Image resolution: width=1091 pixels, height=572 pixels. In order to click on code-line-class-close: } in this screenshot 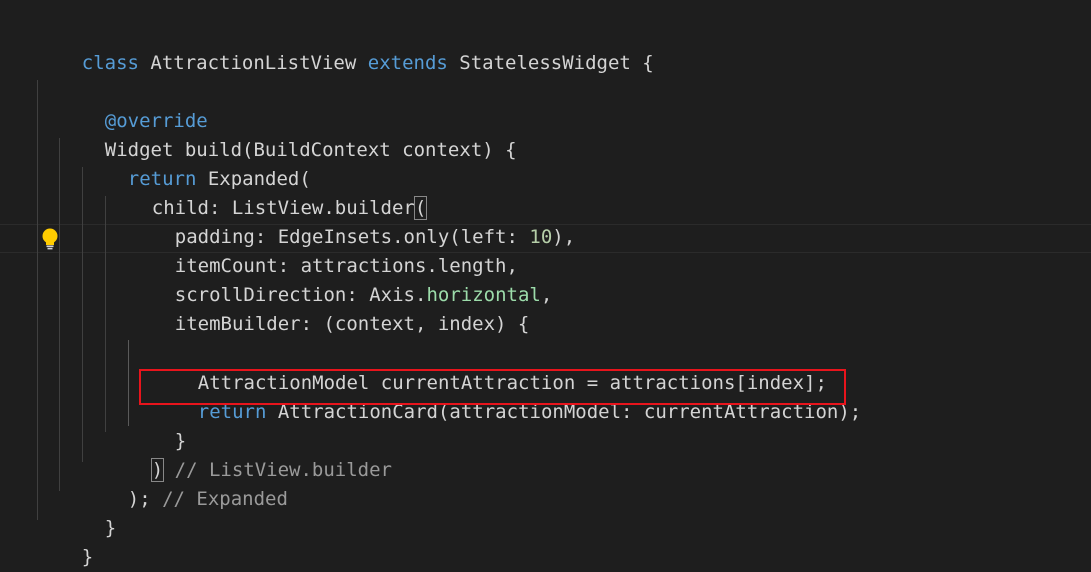, I will do `click(64, 541)`.